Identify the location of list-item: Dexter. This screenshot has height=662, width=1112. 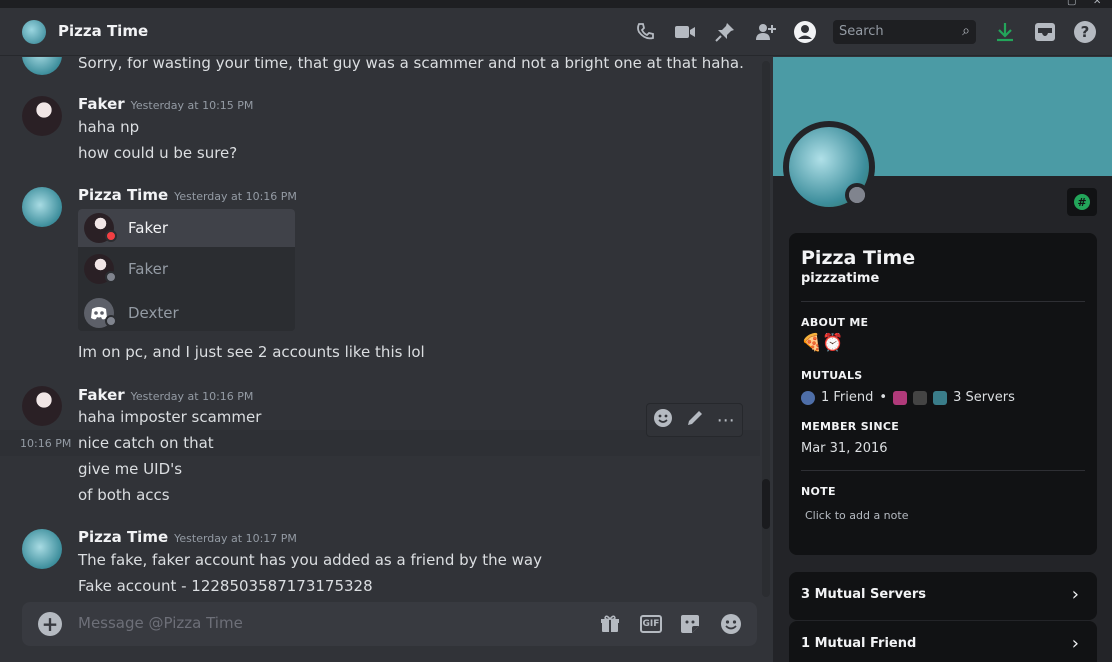
(186, 312).